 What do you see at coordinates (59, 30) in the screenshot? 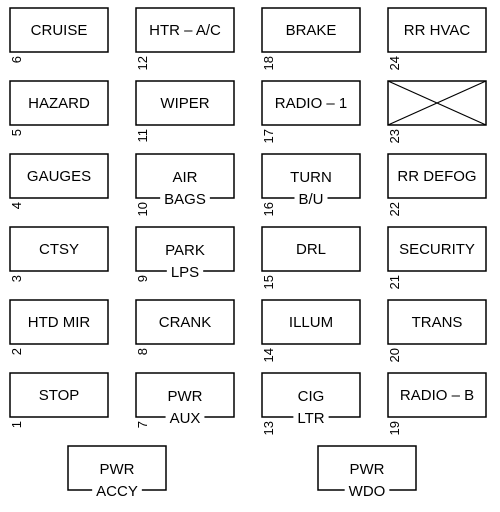
I see `fuse-label: CRUISE` at bounding box center [59, 30].